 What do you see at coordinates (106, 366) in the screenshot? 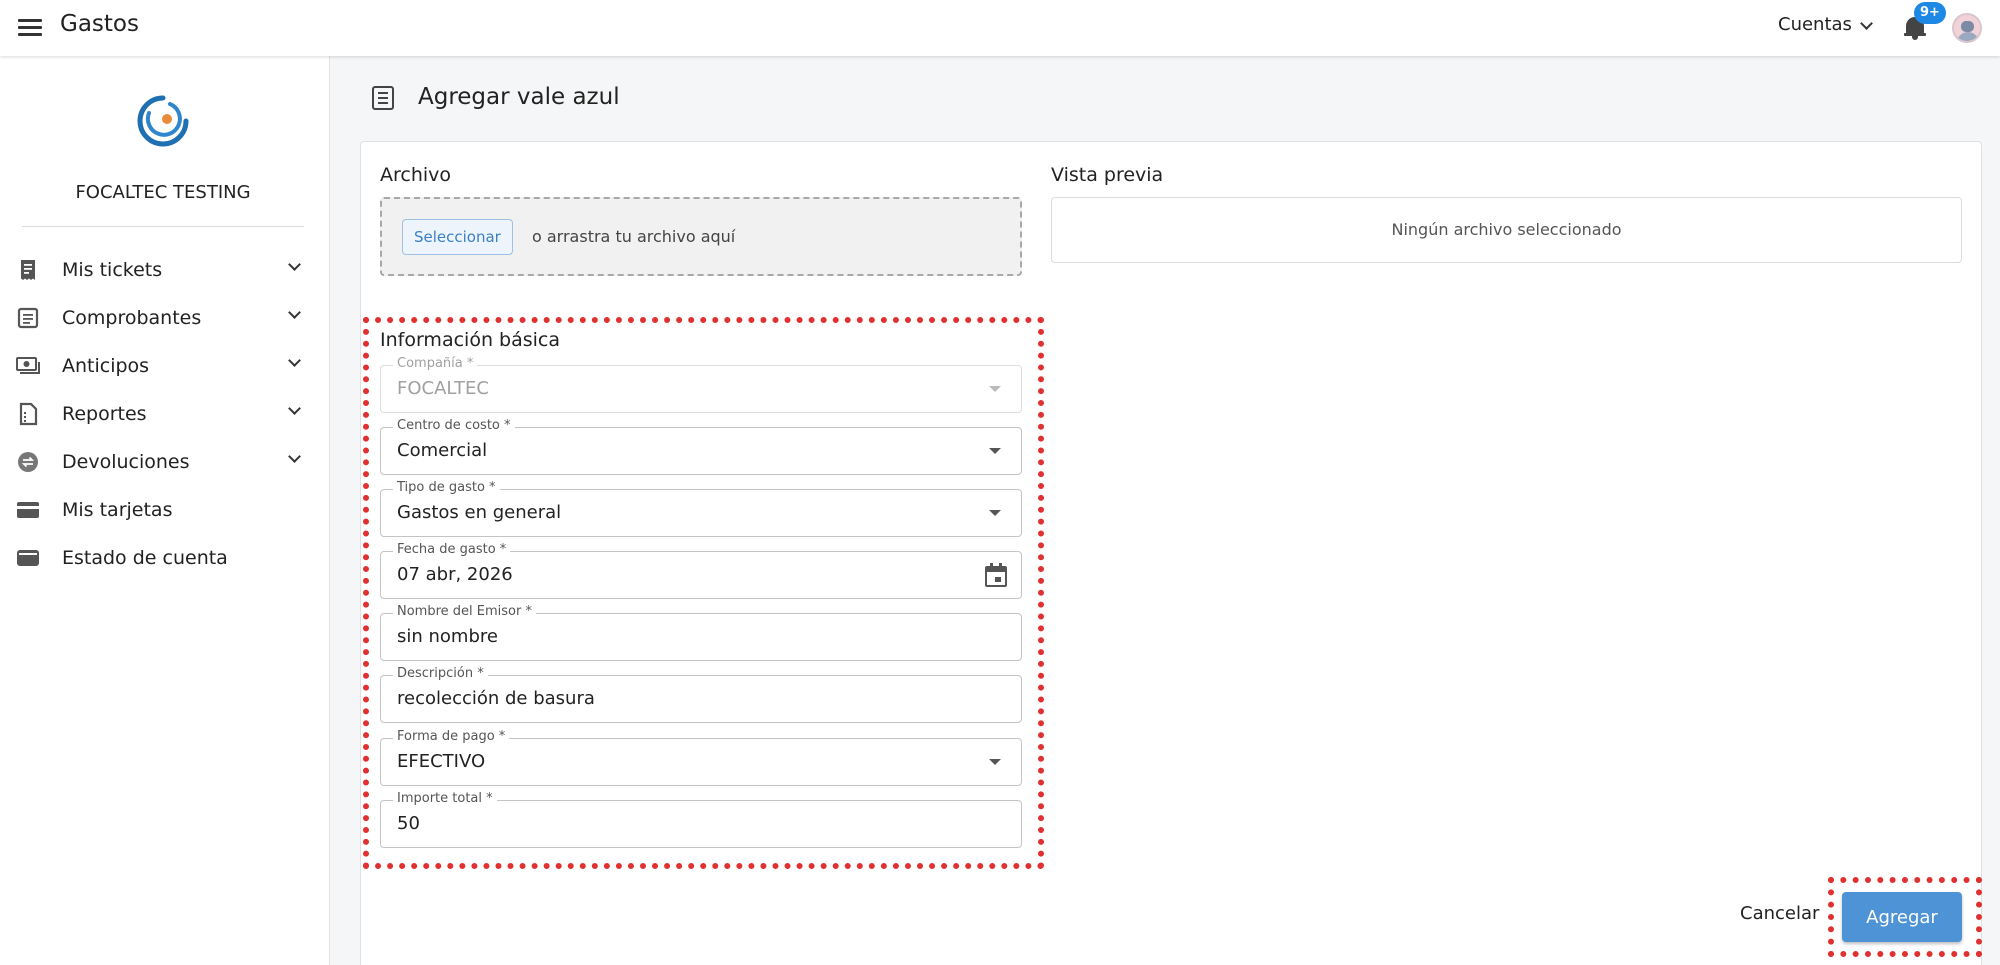
I see `sidebar-item-label: Anticipos` at bounding box center [106, 366].